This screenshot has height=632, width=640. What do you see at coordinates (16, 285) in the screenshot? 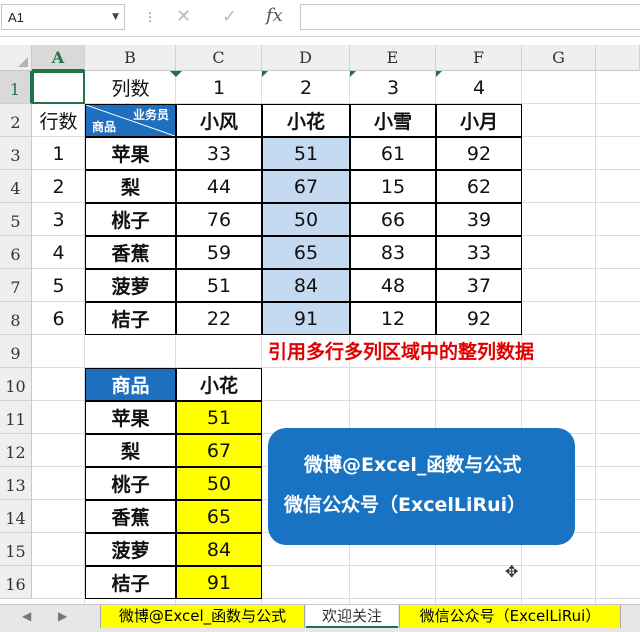
I see `row-header-7: 7` at bounding box center [16, 285].